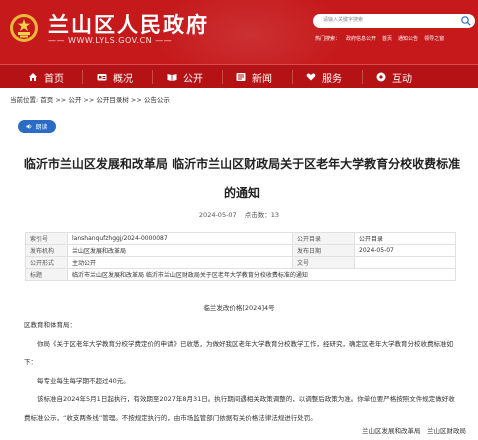 This screenshot has width=478, height=440. I want to click on breadcrumb-link-catalog: 公开目录树, so click(112, 100).